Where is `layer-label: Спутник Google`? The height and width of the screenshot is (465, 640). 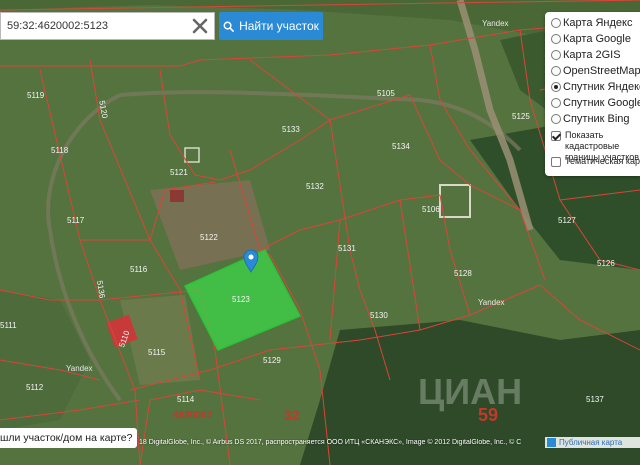
layer-label: Спутник Google is located at coordinates (601, 103).